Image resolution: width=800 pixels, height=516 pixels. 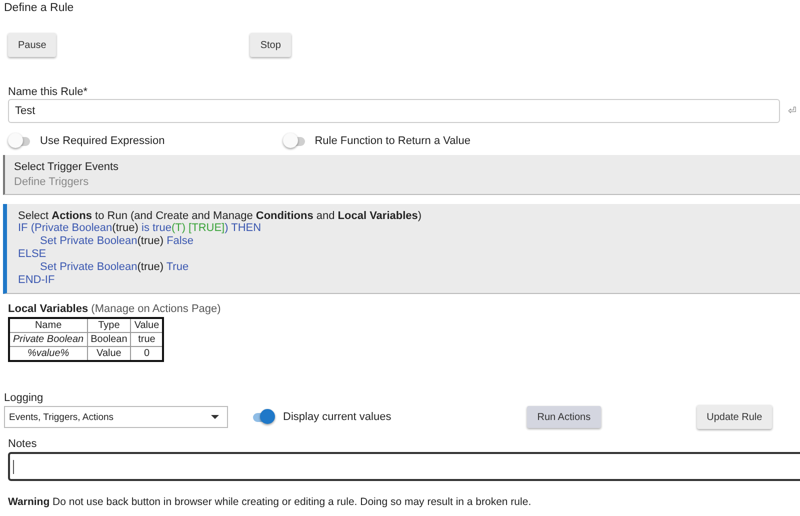 What do you see at coordinates (564, 417) in the screenshot?
I see `run-actions-button: Run Actions` at bounding box center [564, 417].